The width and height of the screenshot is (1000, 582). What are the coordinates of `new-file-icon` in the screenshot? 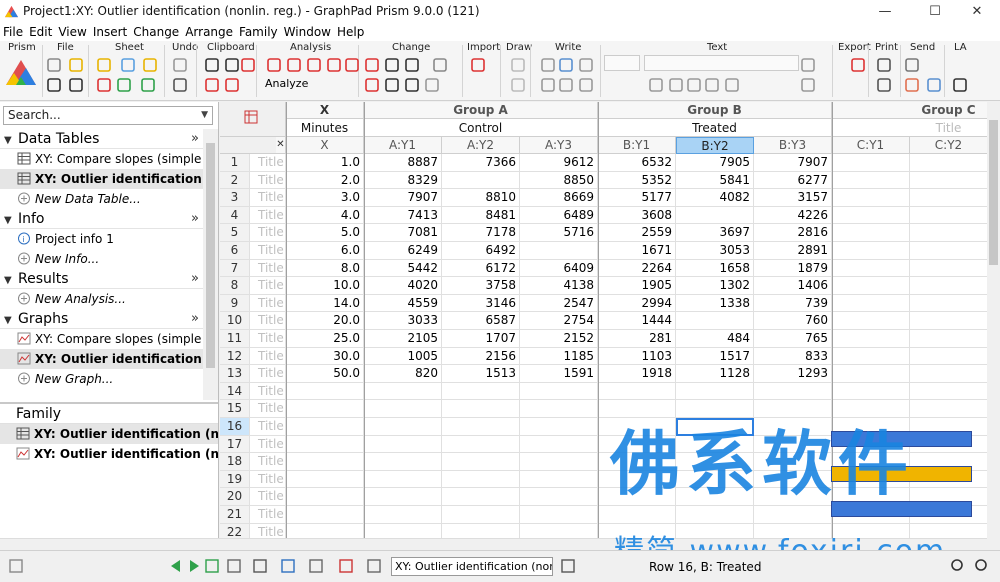 It's located at (54, 65).